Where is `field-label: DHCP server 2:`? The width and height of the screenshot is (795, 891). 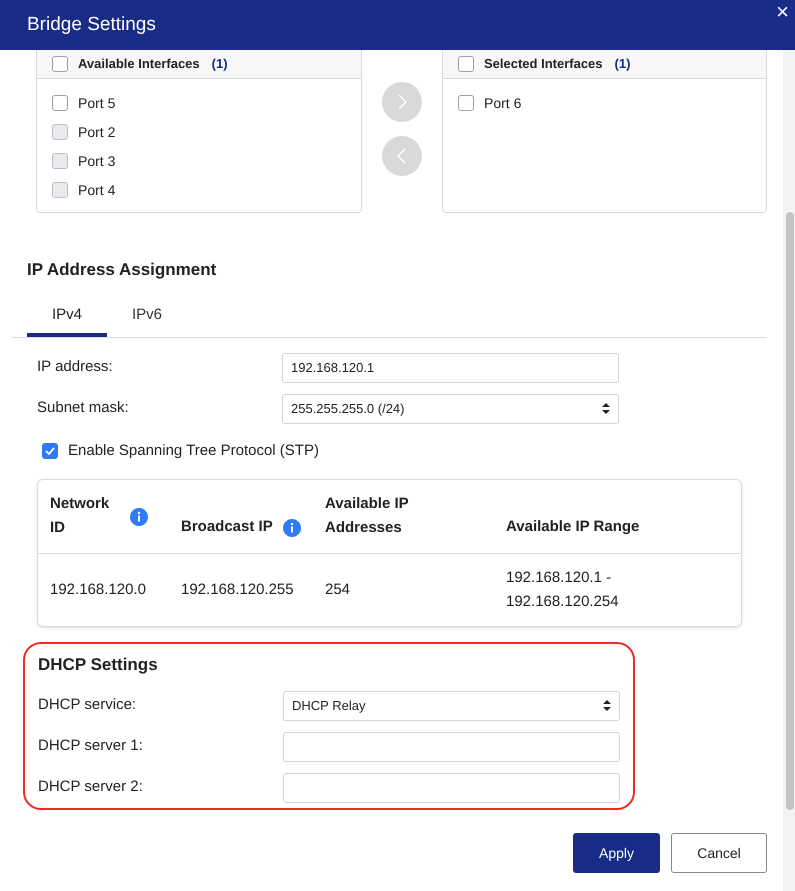
field-label: DHCP server 2: is located at coordinates (91, 787).